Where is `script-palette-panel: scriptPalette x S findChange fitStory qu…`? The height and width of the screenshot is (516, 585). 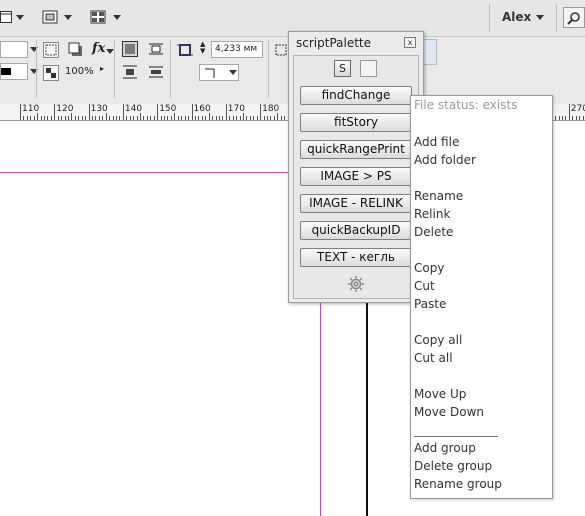 script-palette-panel: scriptPalette x S findChange fitStory qu… is located at coordinates (356, 167).